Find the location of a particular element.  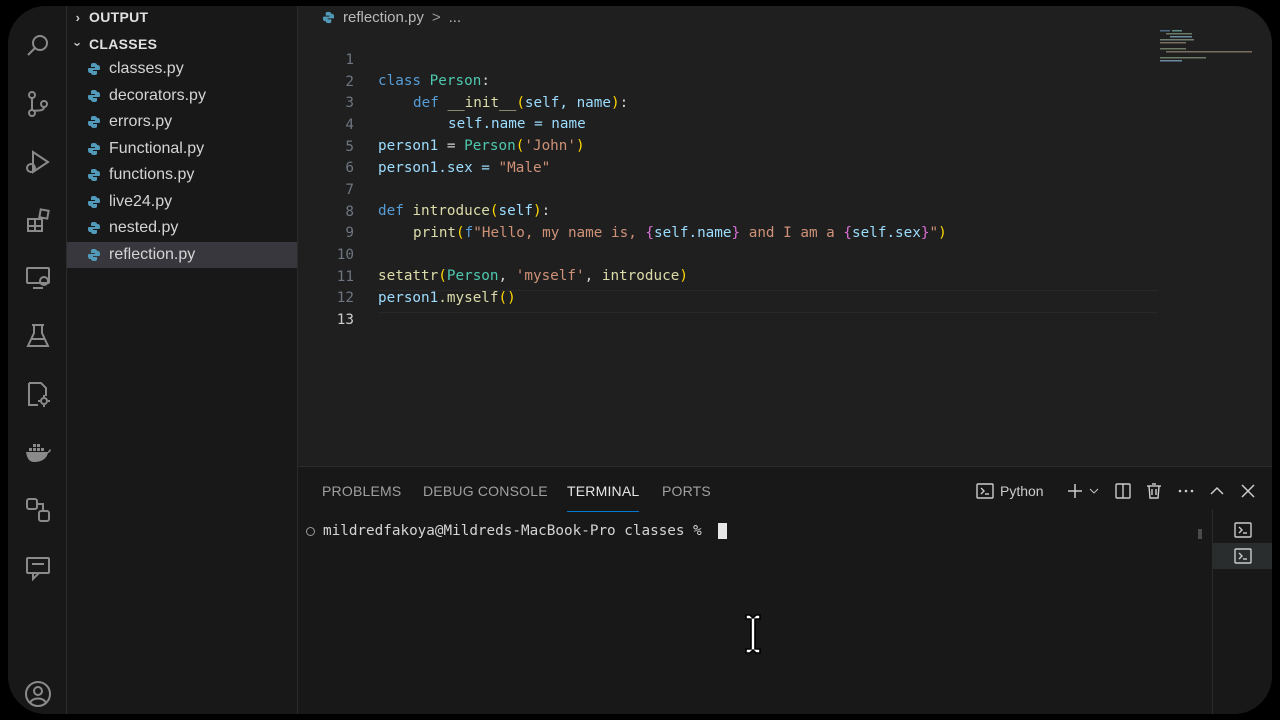

kill-terminal-button is located at coordinates (1154, 491).